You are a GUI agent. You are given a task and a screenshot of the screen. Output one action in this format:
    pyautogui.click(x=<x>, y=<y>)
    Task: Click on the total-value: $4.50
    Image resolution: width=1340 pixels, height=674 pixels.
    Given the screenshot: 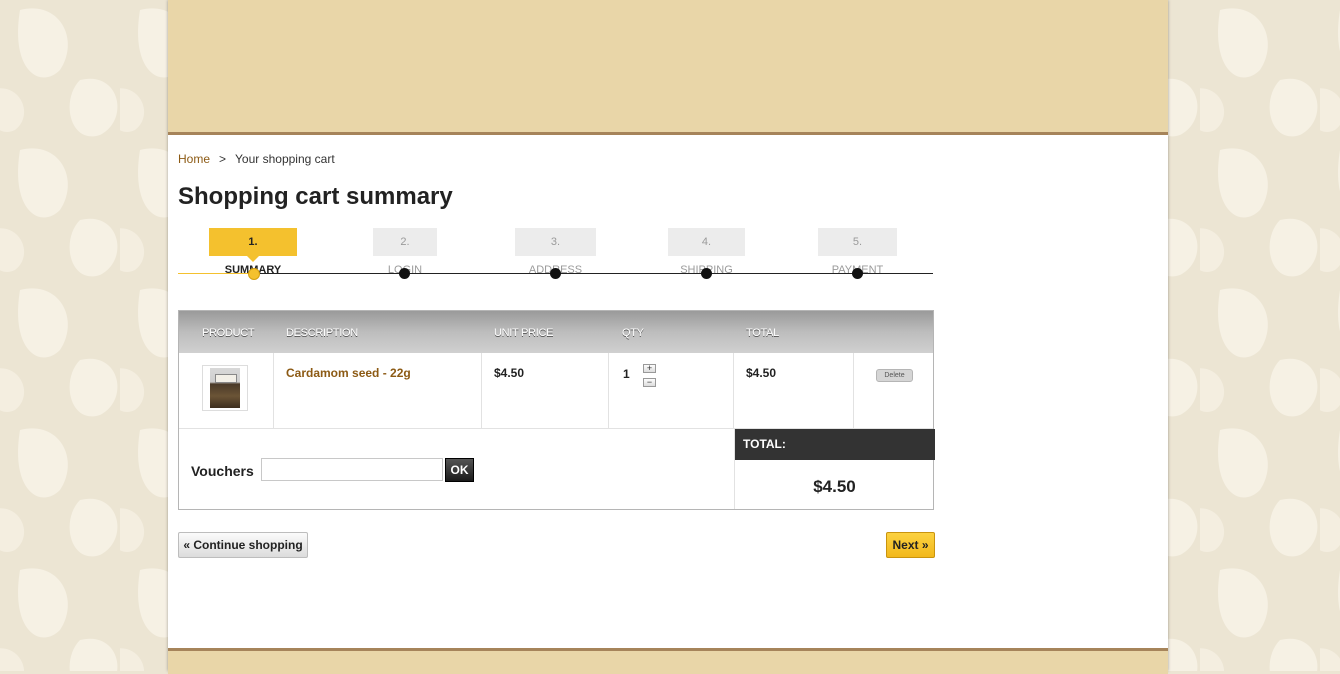 What is the action you would take?
    pyautogui.click(x=834, y=486)
    